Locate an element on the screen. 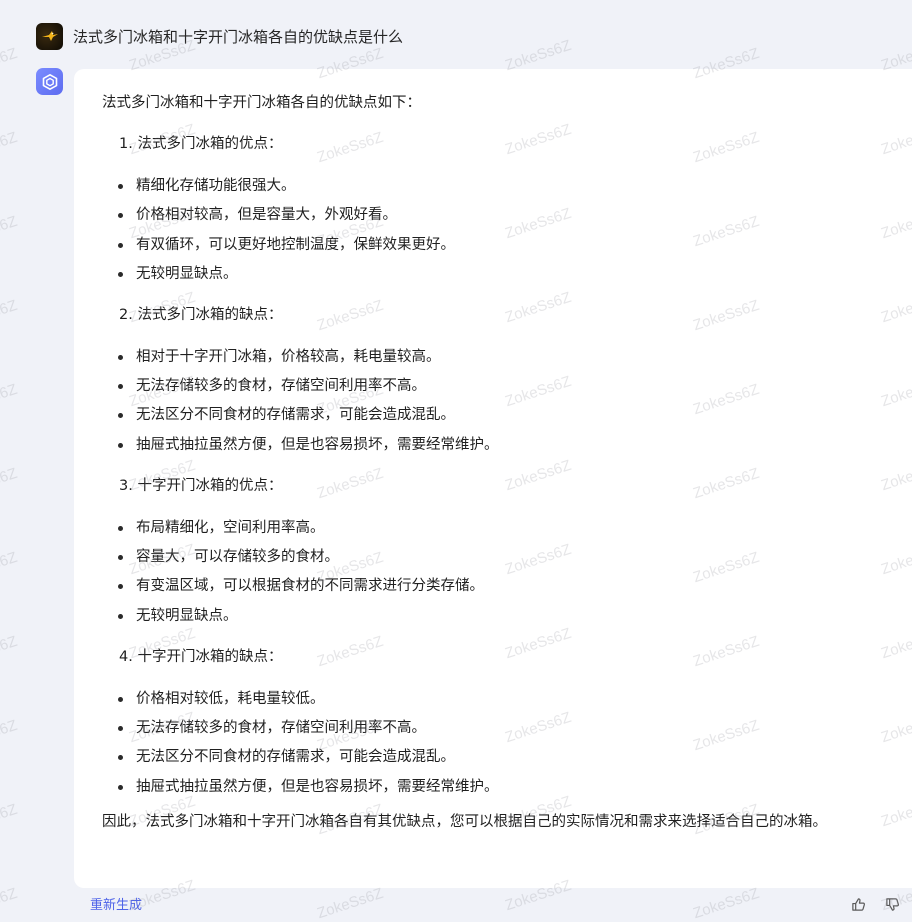  list-item: 价格相对较高，但是容量大，外观好看。 is located at coordinates (507, 215).